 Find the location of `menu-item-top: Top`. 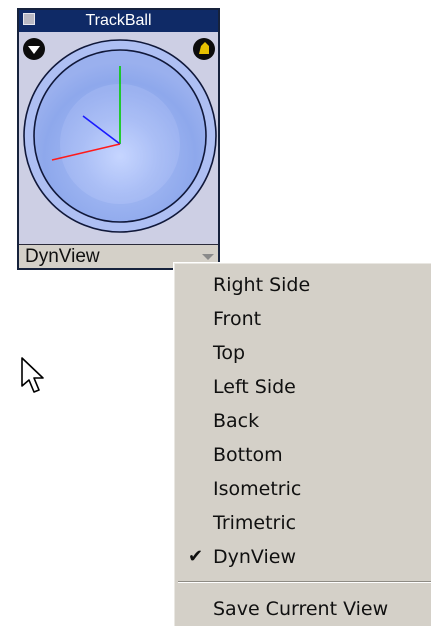

menu-item-top: Top is located at coordinates (302, 353).